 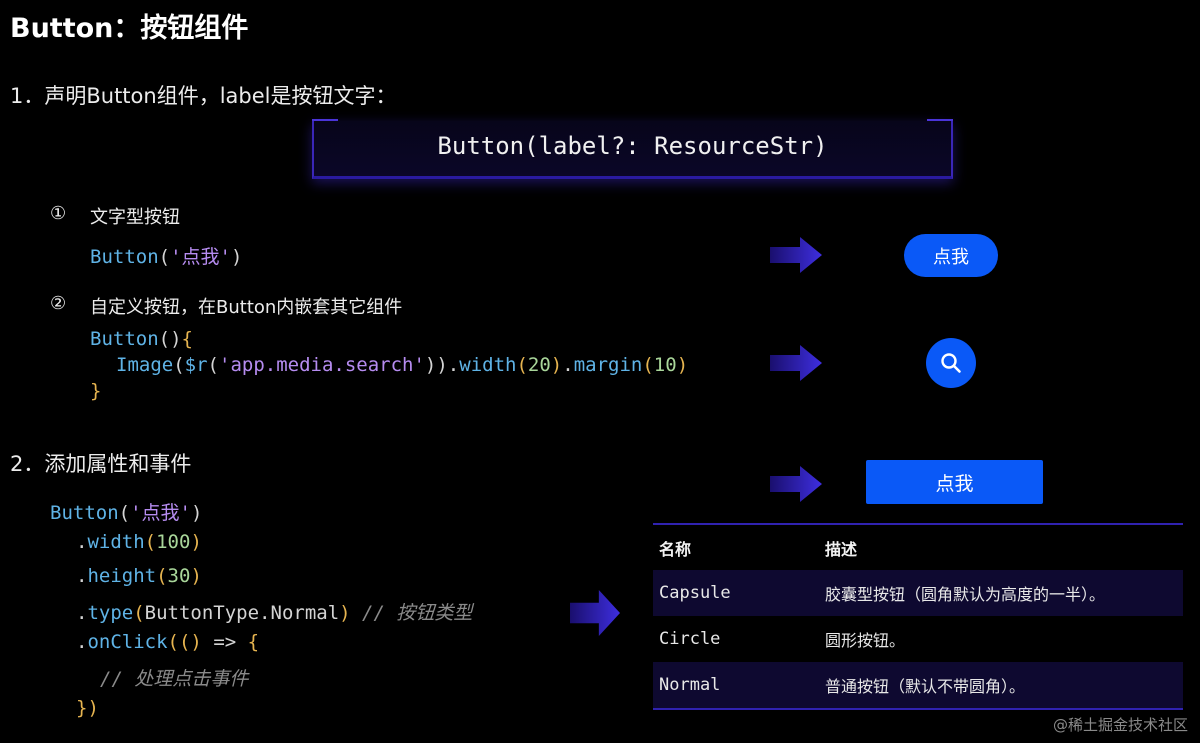 What do you see at coordinates (87, 708) in the screenshot?
I see `section2-code-line7: })` at bounding box center [87, 708].